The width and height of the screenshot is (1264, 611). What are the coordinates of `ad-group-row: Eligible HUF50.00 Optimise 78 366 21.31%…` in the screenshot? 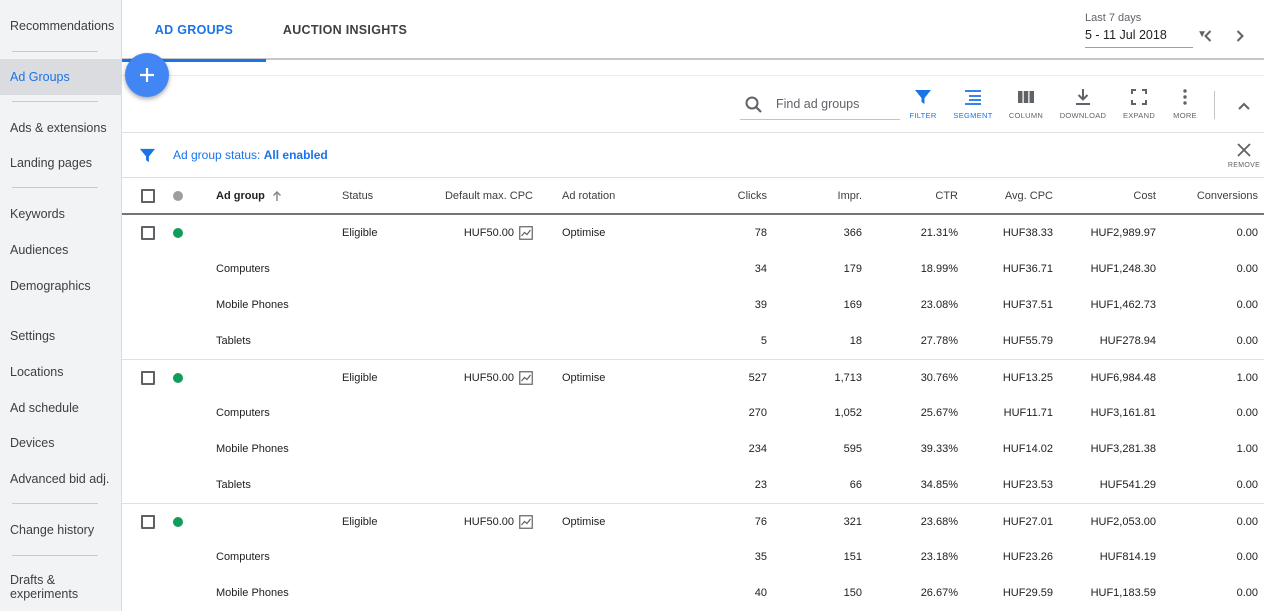 It's located at (693, 233).